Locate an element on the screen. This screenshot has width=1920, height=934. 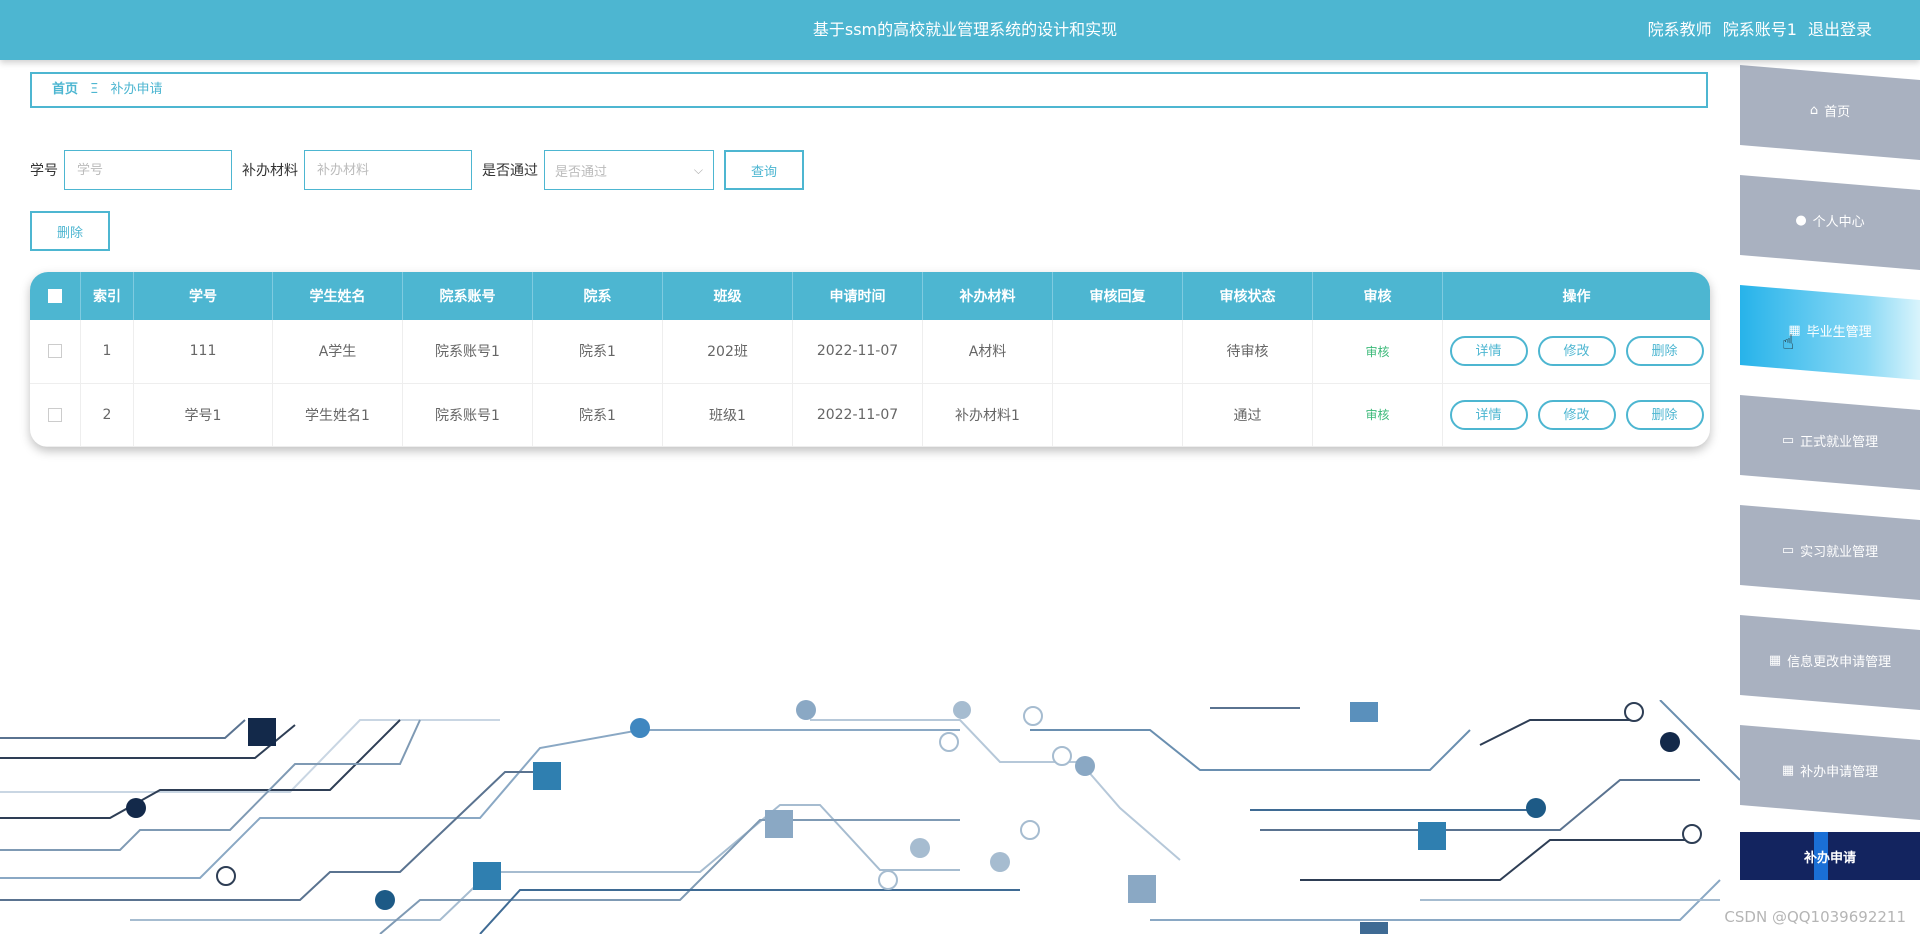
select-all-cell is located at coordinates (55, 296).